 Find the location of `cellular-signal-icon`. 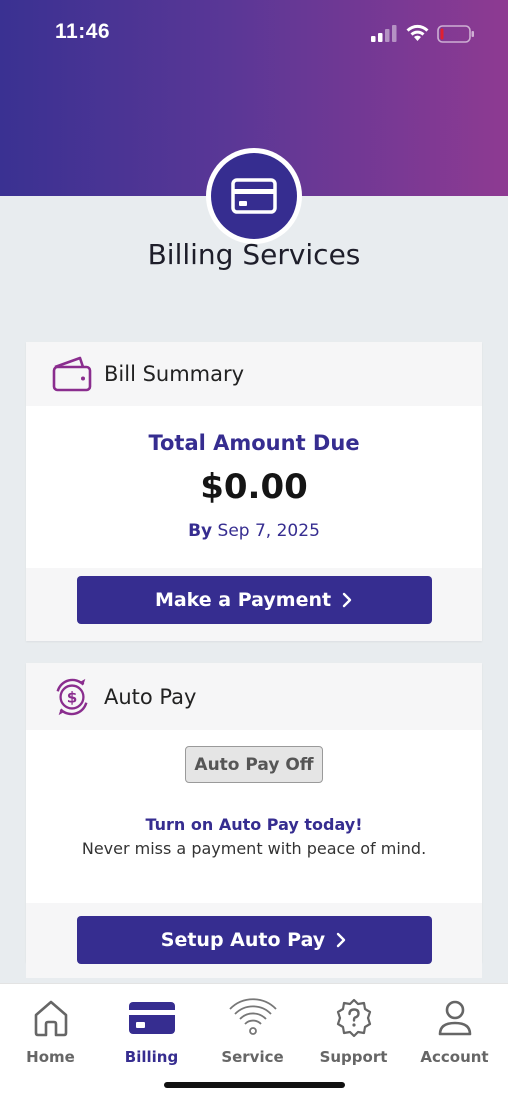

cellular-signal-icon is located at coordinates (384, 33).